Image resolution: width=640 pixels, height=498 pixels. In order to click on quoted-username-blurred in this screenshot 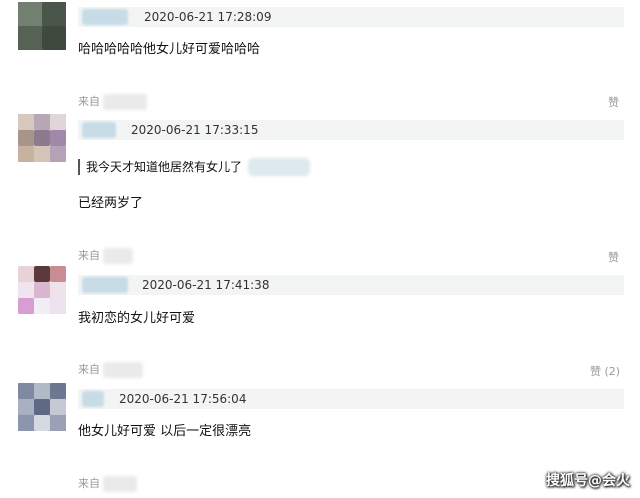, I will do `click(279, 167)`.